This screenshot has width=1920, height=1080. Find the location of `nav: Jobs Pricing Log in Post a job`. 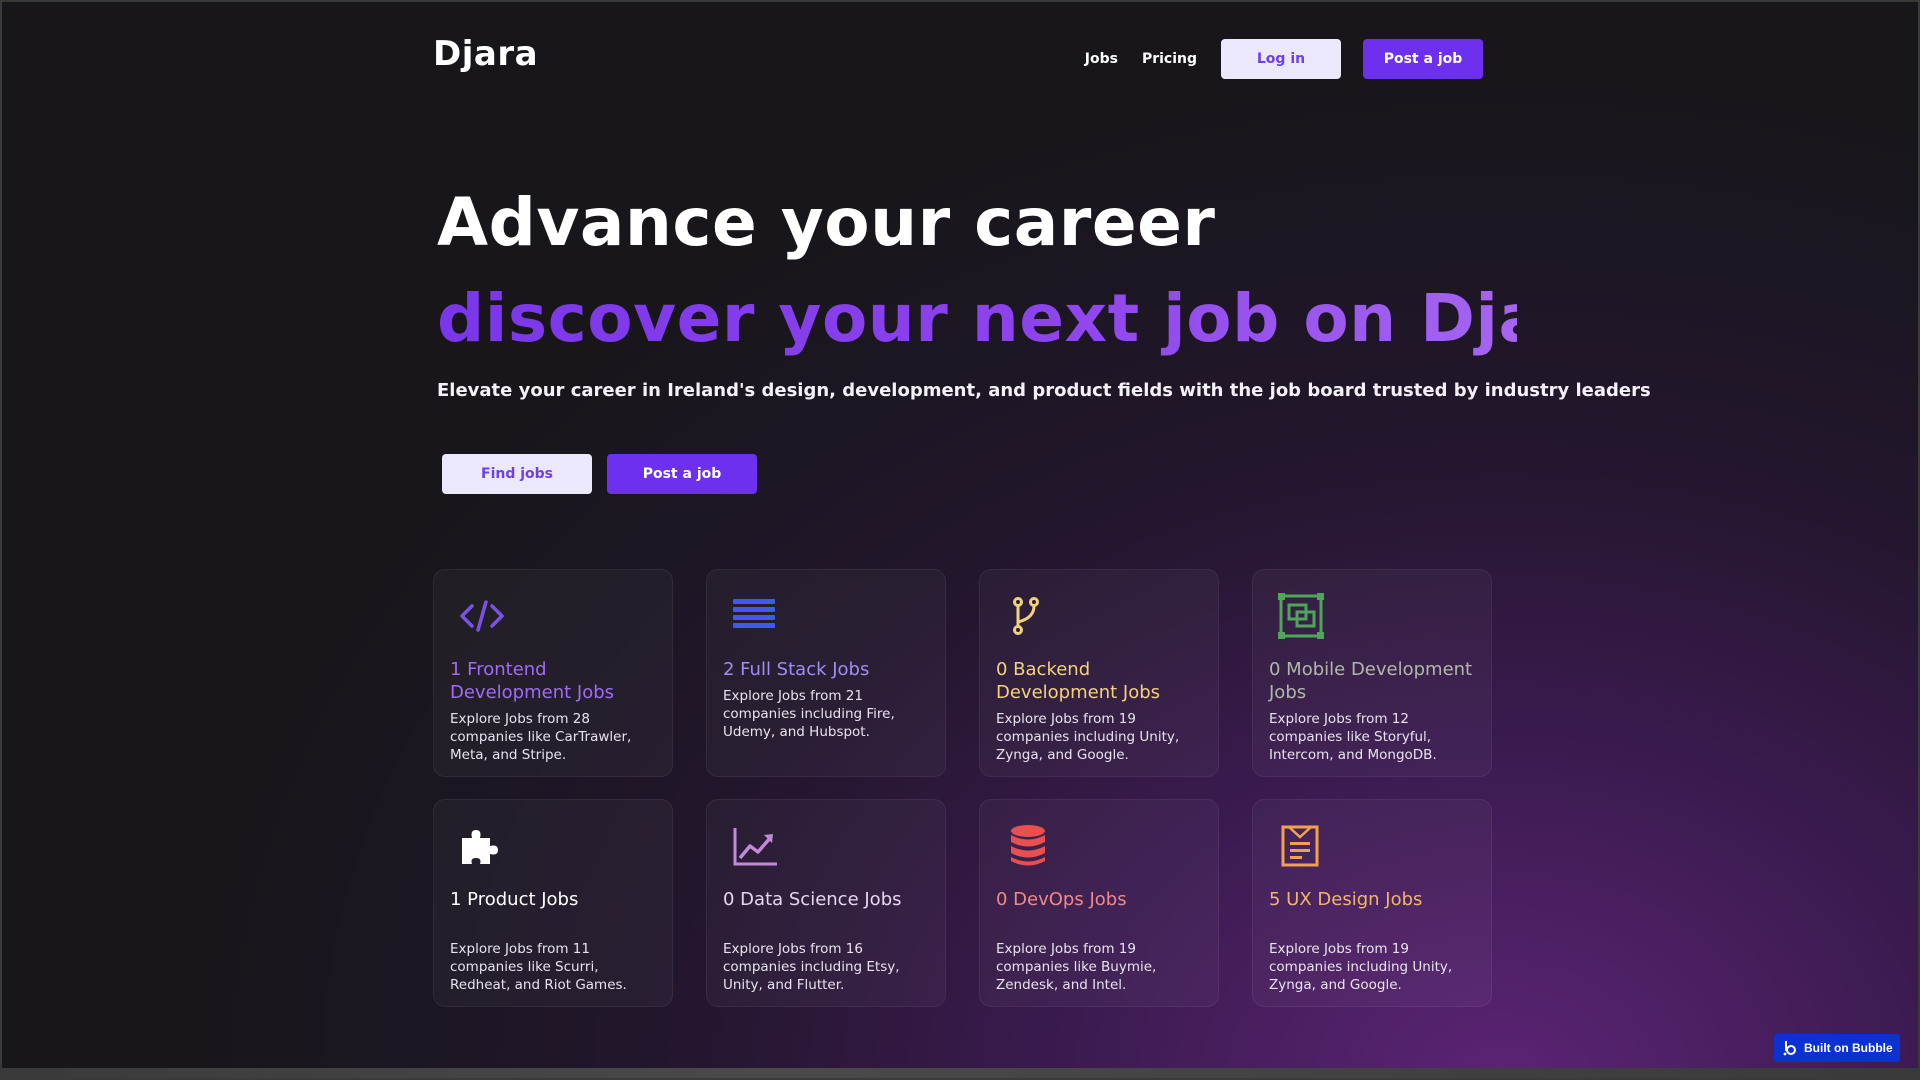

nav: Jobs Pricing Log in Post a job is located at coordinates (1284, 59).